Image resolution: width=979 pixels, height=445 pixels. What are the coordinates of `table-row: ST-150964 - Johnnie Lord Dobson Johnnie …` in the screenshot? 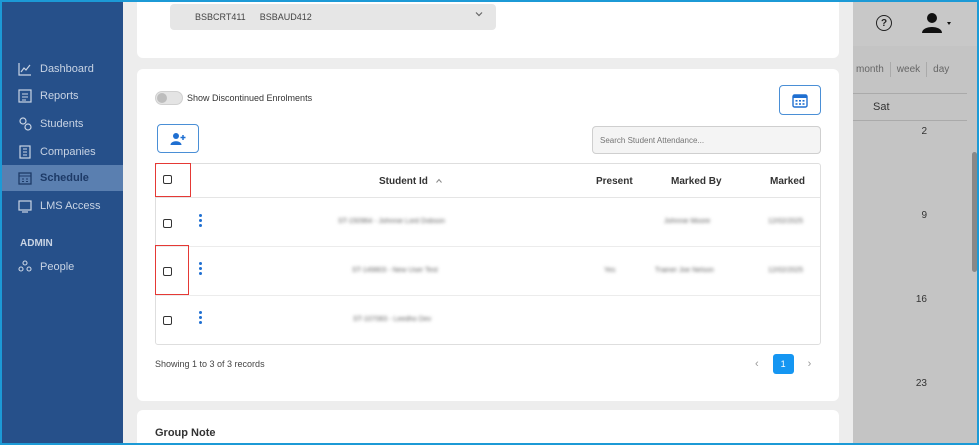 It's located at (488, 222).